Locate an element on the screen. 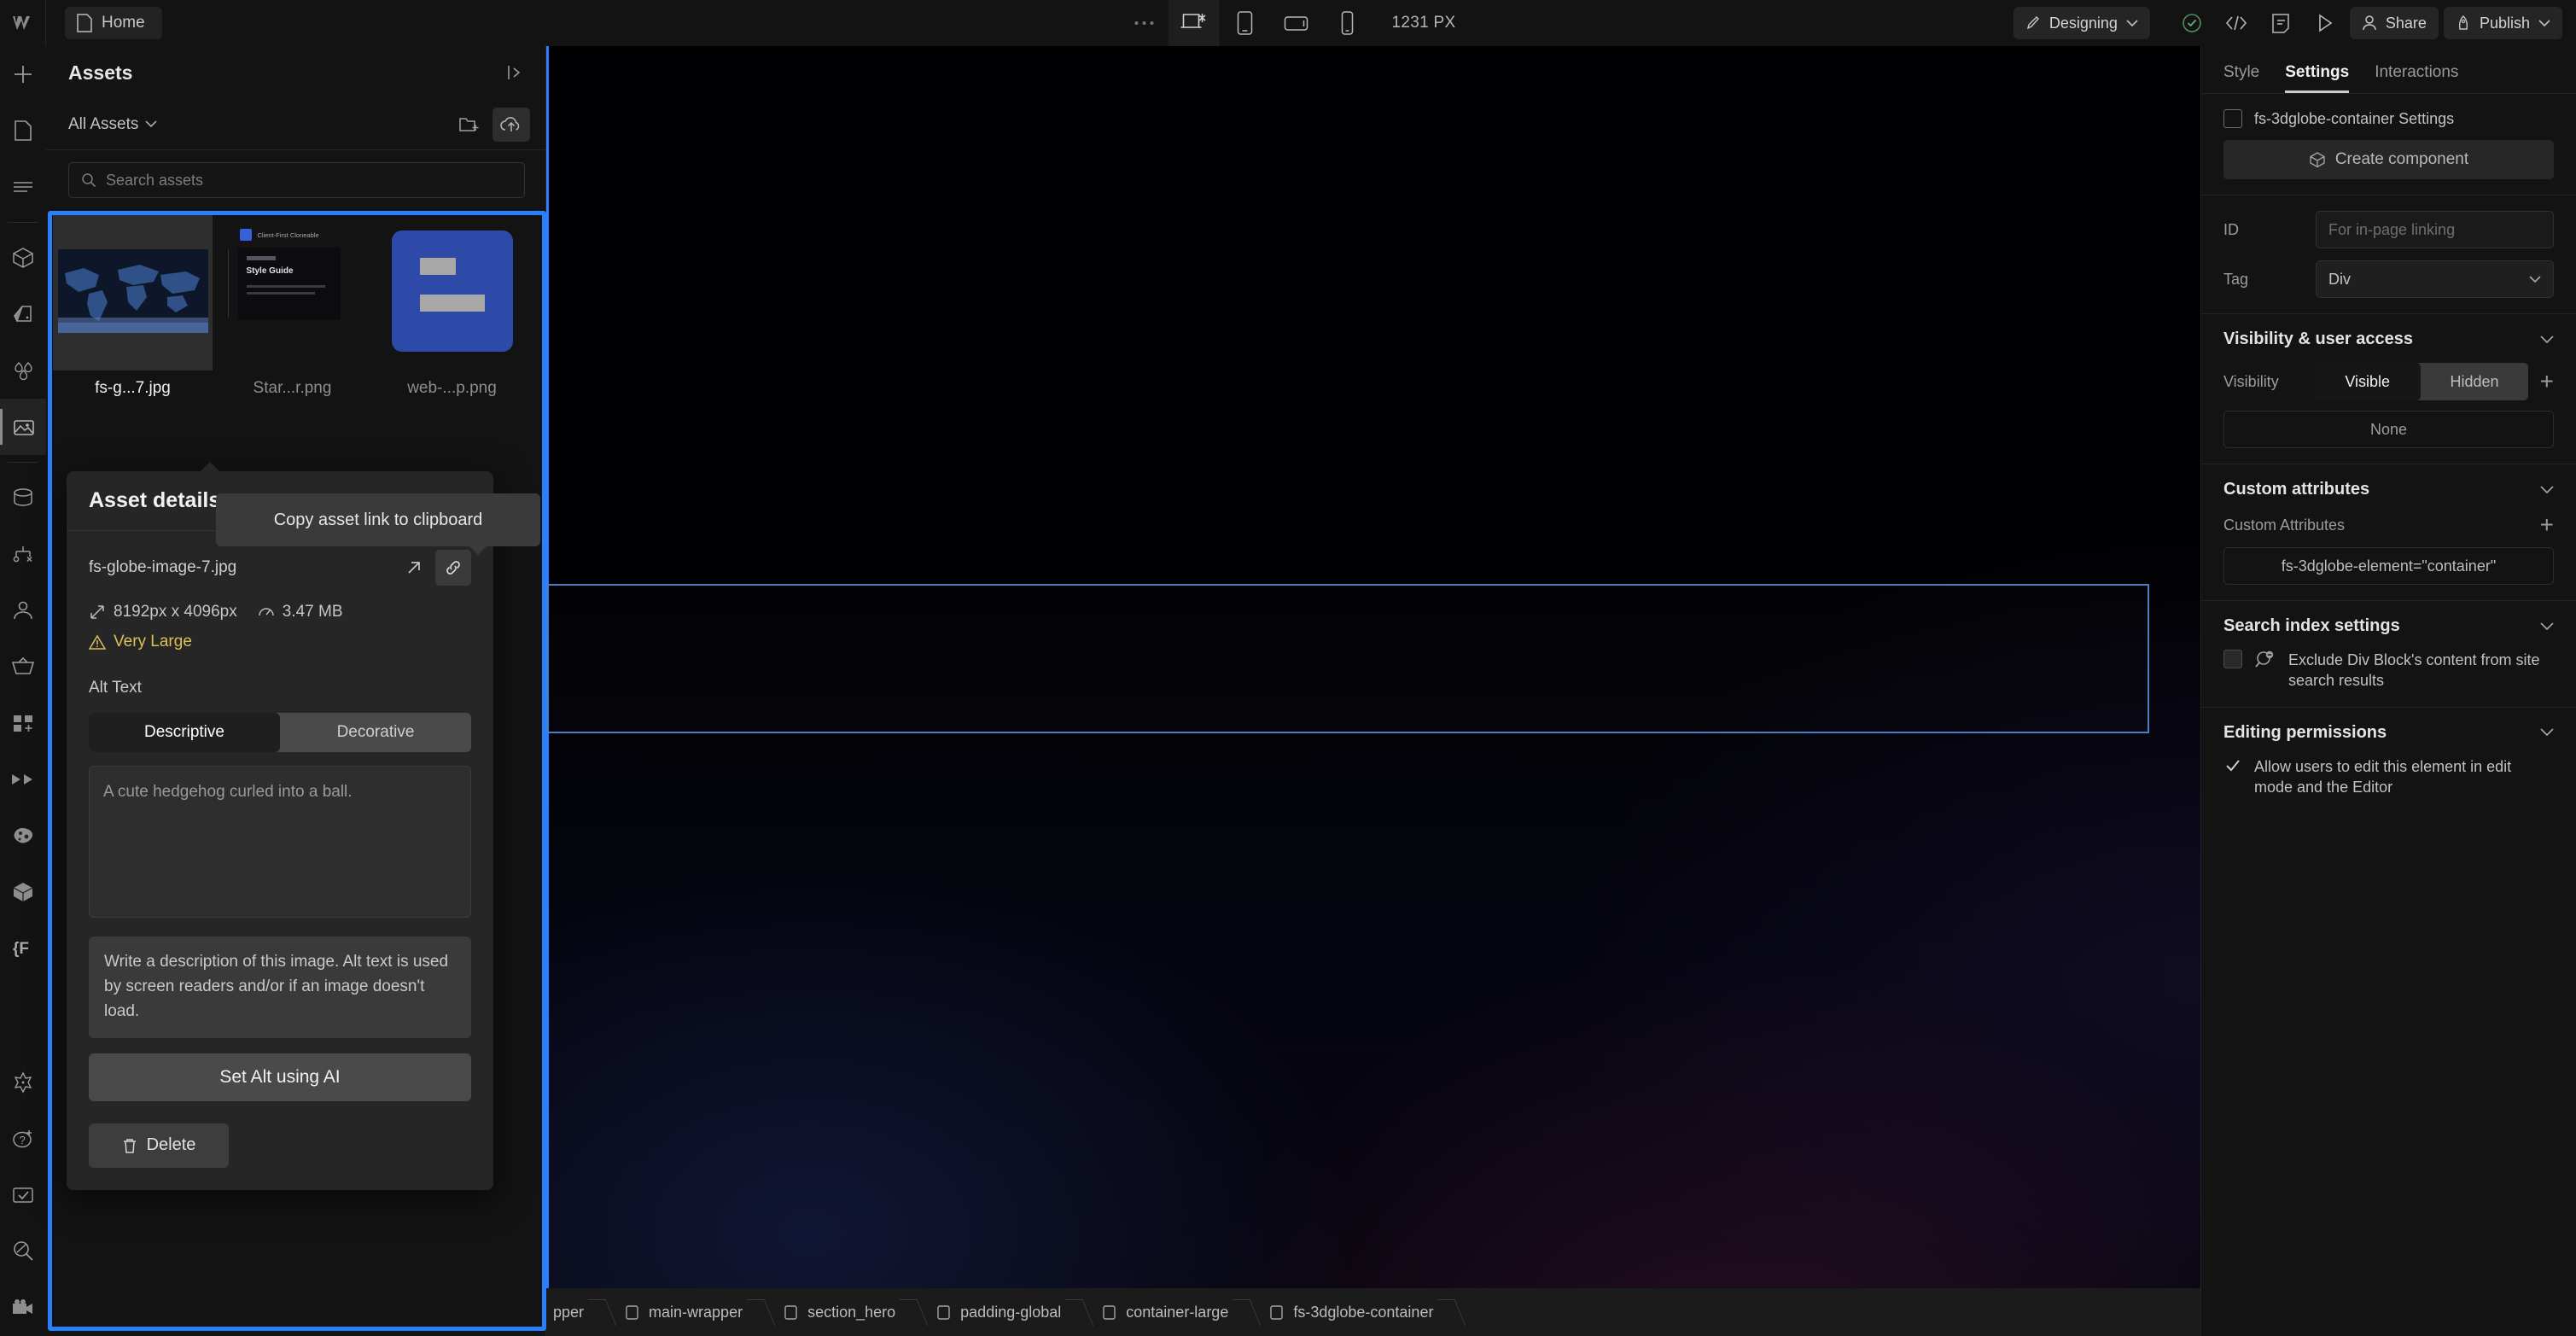  sidebar-item-video-tutorials is located at coordinates (23, 1308).